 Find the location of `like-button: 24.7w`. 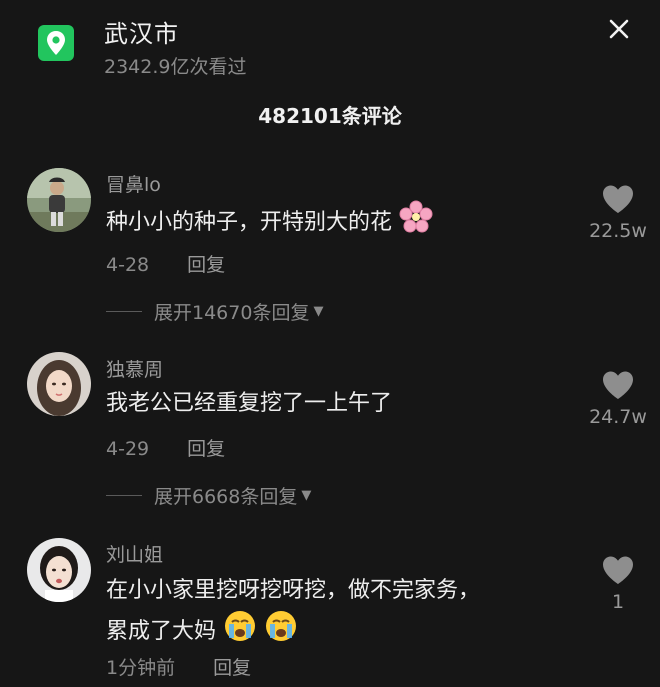

like-button: 24.7w is located at coordinates (618, 399).